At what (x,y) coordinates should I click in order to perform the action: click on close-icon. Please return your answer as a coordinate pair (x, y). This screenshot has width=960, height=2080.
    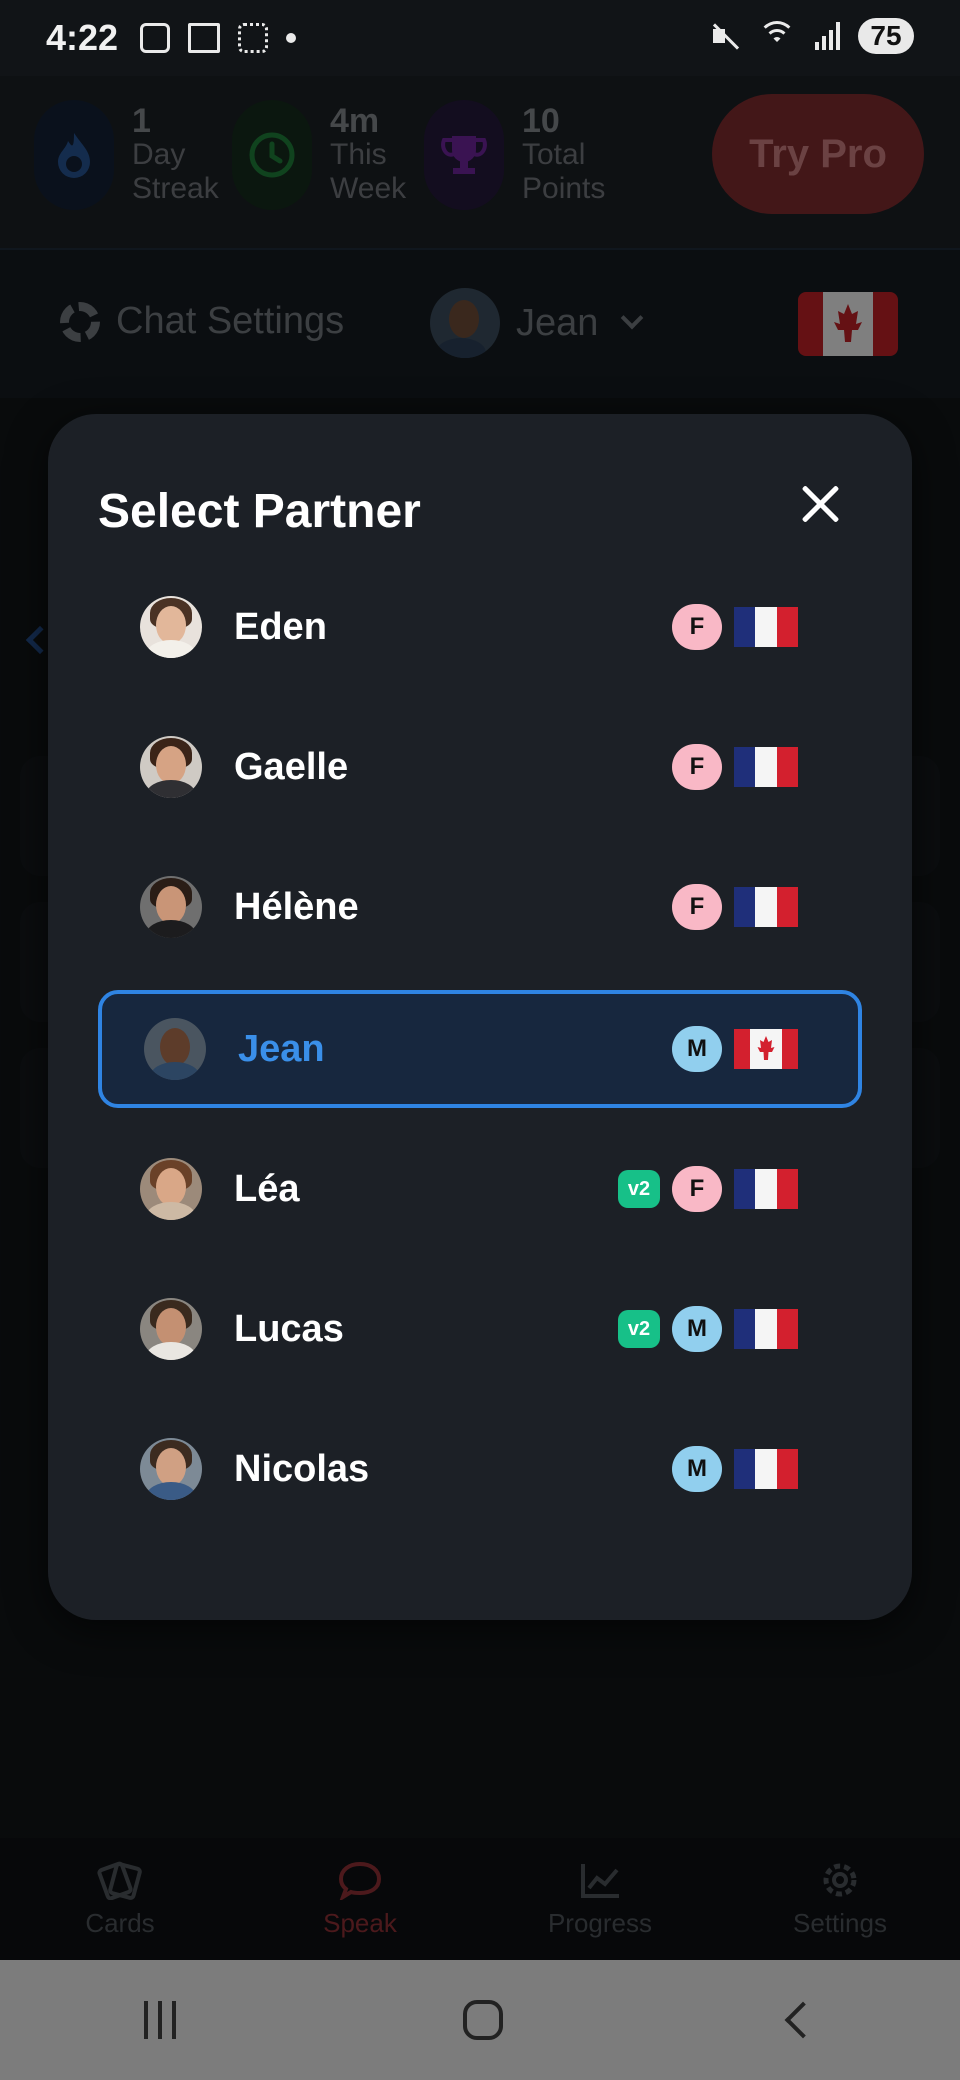
    Looking at the image, I should click on (820, 504).